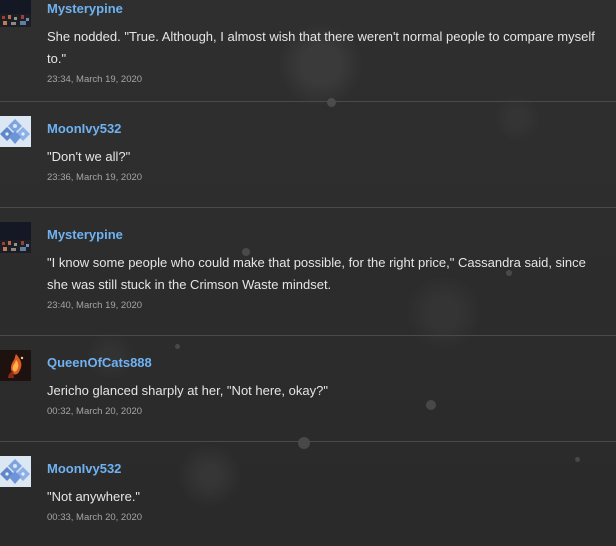 Image resolution: width=616 pixels, height=546 pixels. Describe the element at coordinates (322, 363) in the screenshot. I see `message-author: QueenOfCats888` at that location.